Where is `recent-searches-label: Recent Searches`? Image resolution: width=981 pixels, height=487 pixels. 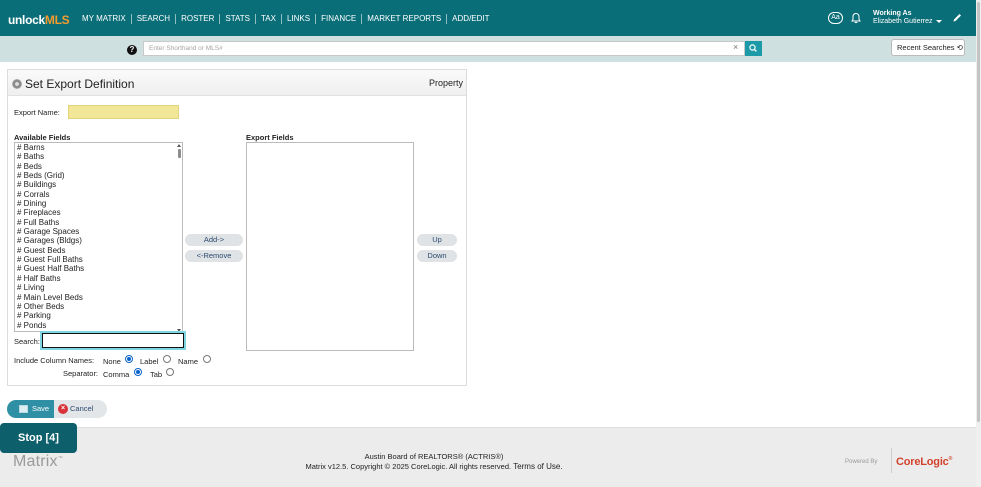
recent-searches-label: Recent Searches is located at coordinates (926, 47).